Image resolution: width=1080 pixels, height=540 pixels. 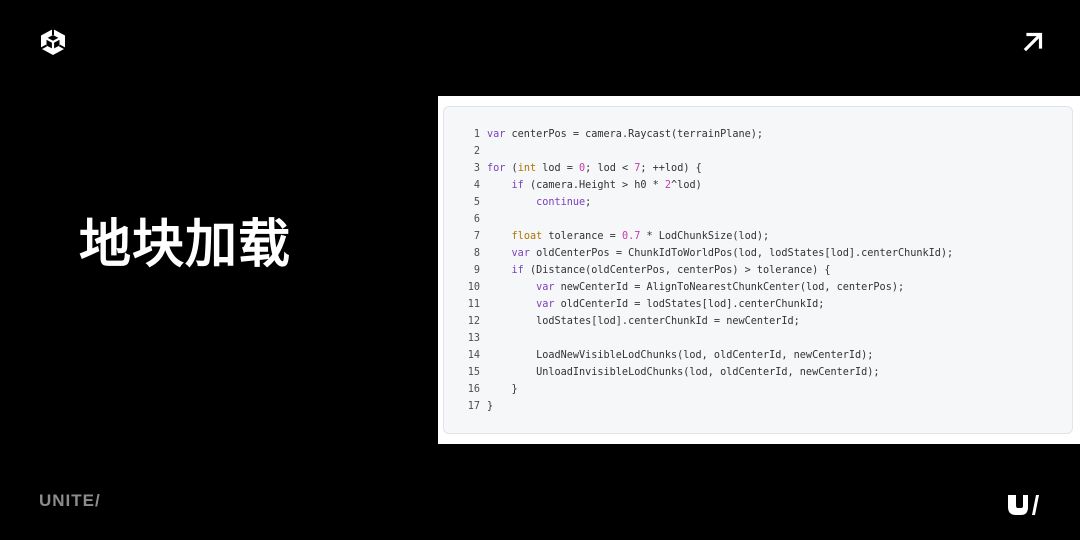 What do you see at coordinates (476, 270) in the screenshot?
I see `line-number: 9` at bounding box center [476, 270].